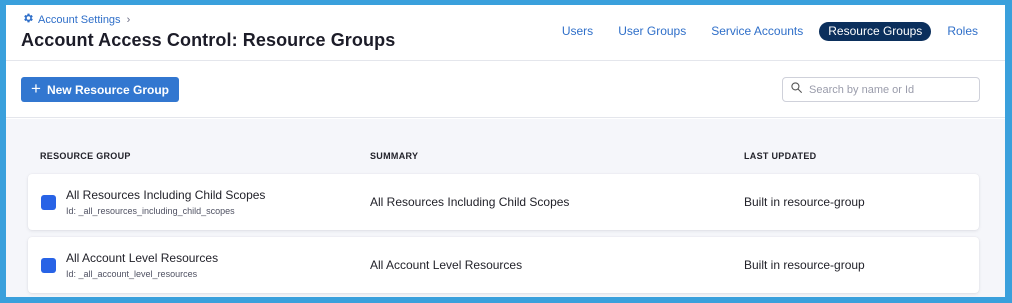  I want to click on resource-group-summary: All Account Level Resources, so click(446, 265).